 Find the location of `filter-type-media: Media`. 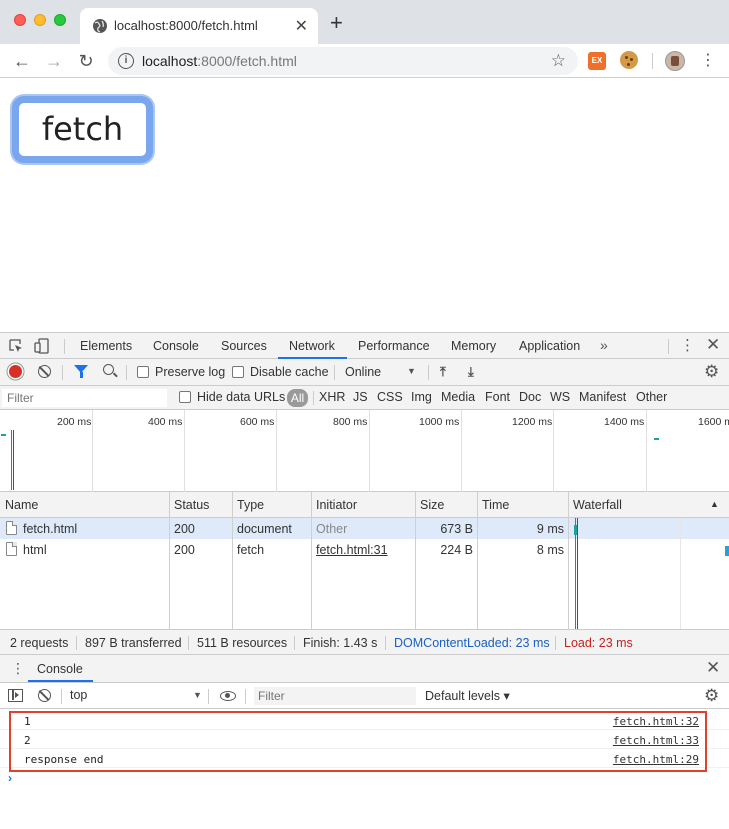

filter-type-media: Media is located at coordinates (458, 397).